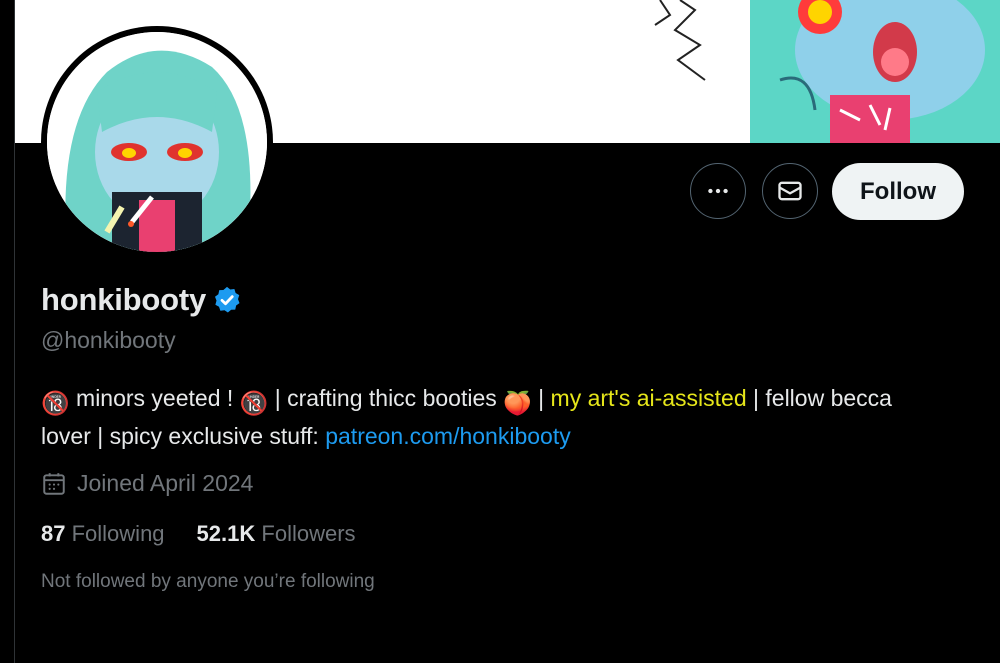  I want to click on more-options-button, so click(718, 191).